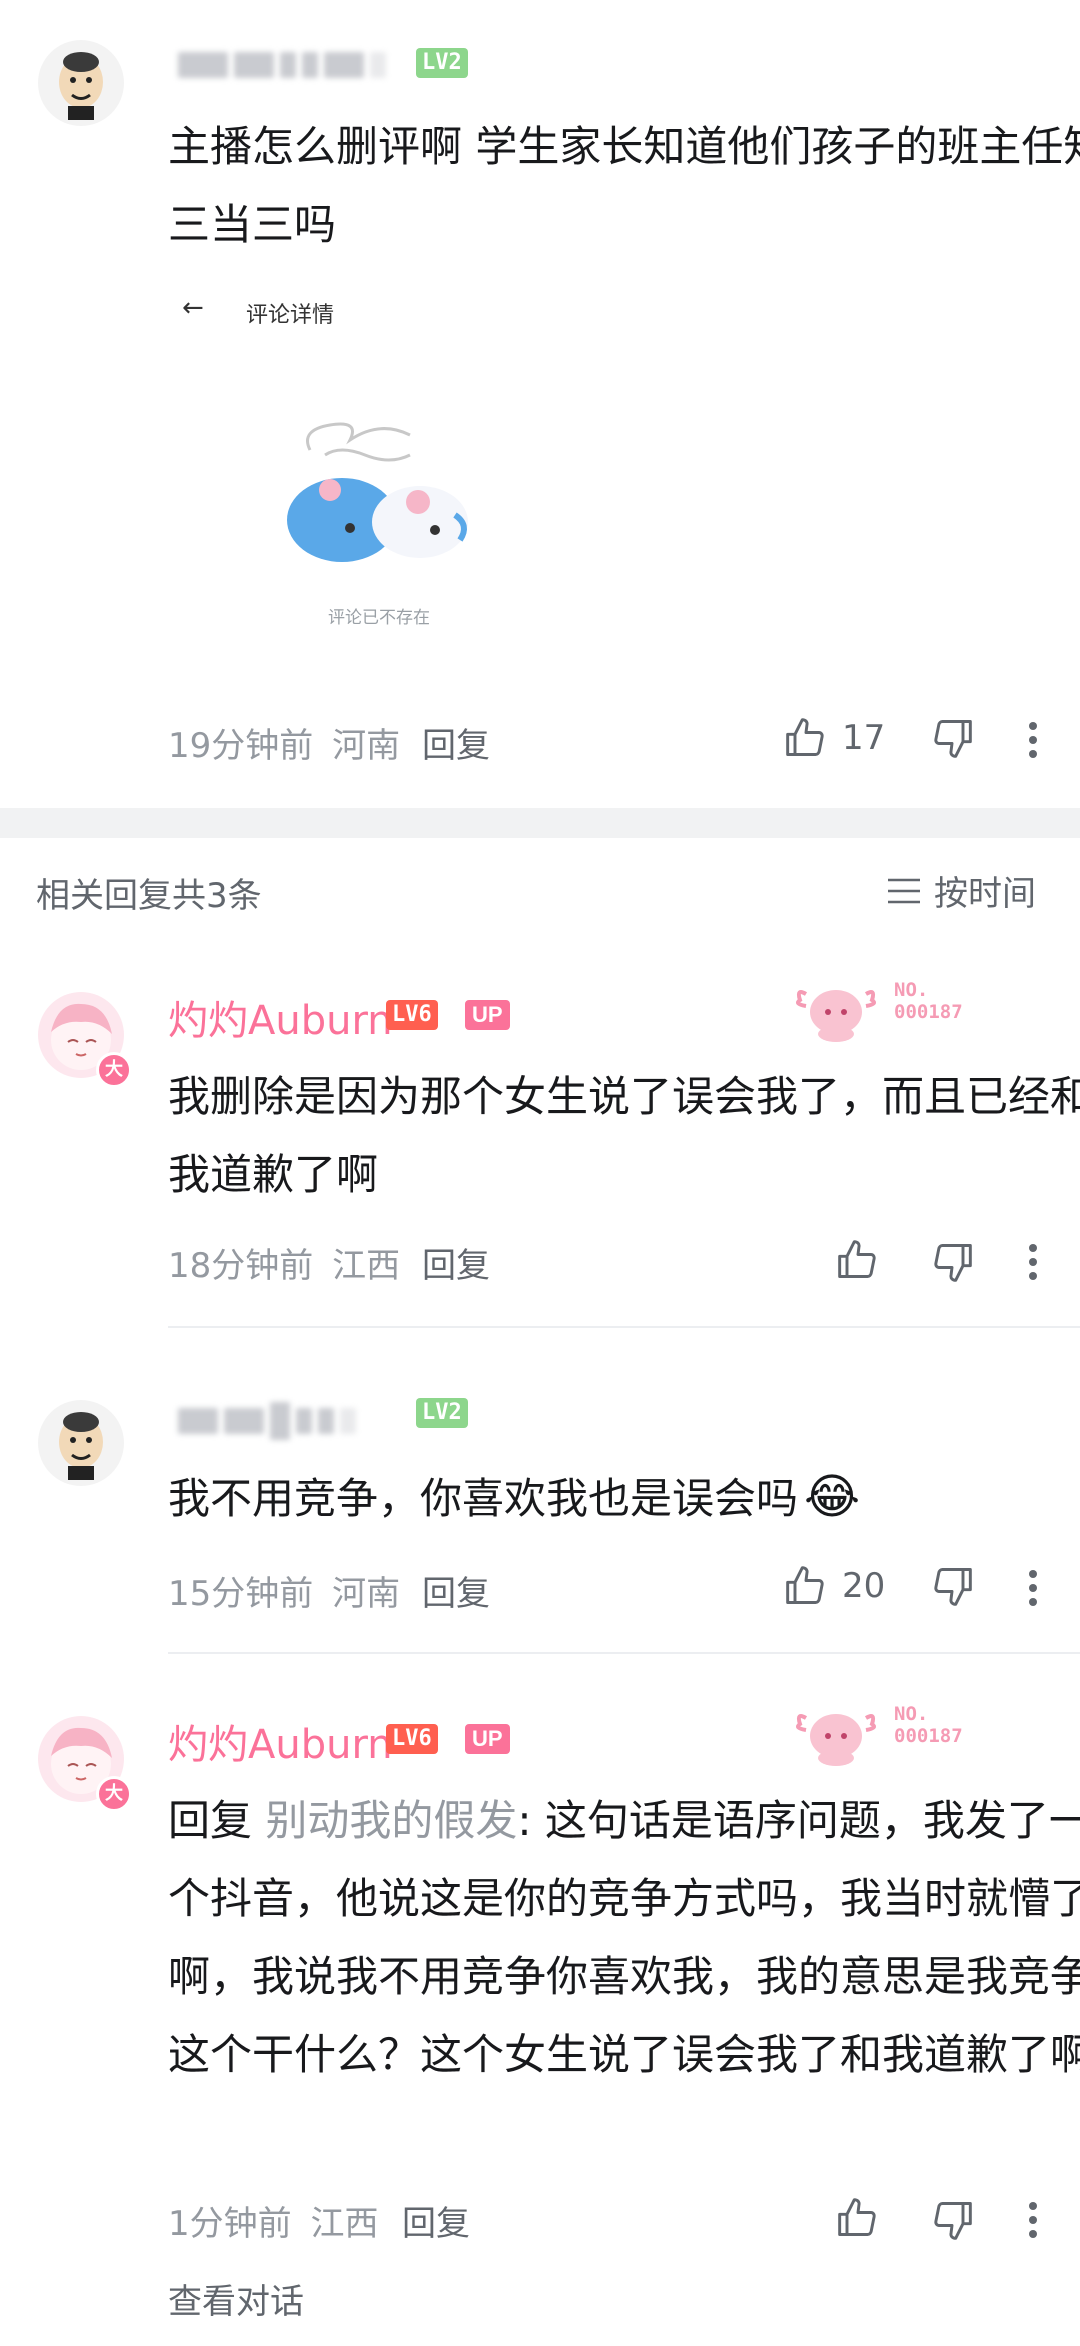 The image size is (1080, 2346). I want to click on back-arrow-icon: ←, so click(193, 308).